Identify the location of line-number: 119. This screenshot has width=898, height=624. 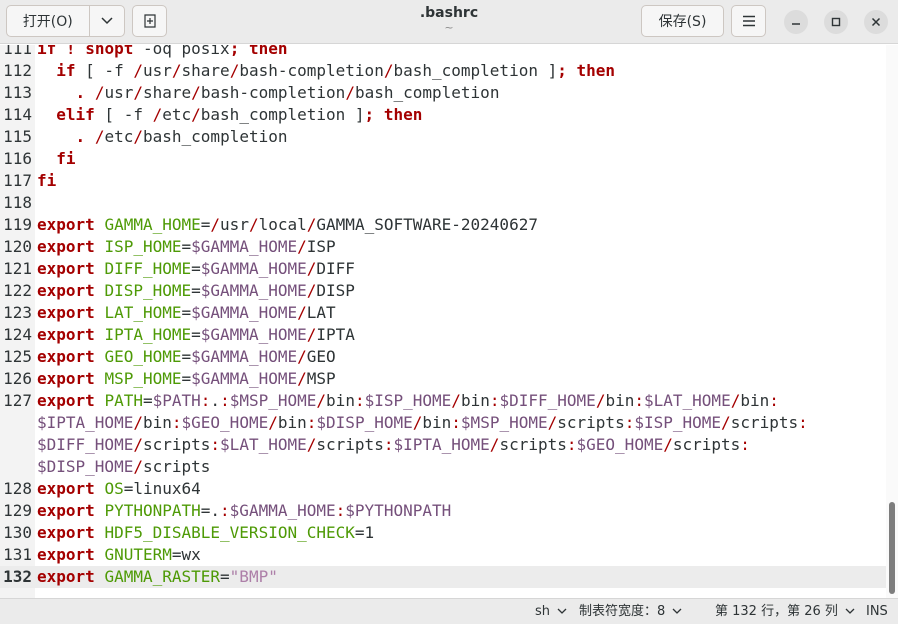
(17, 224).